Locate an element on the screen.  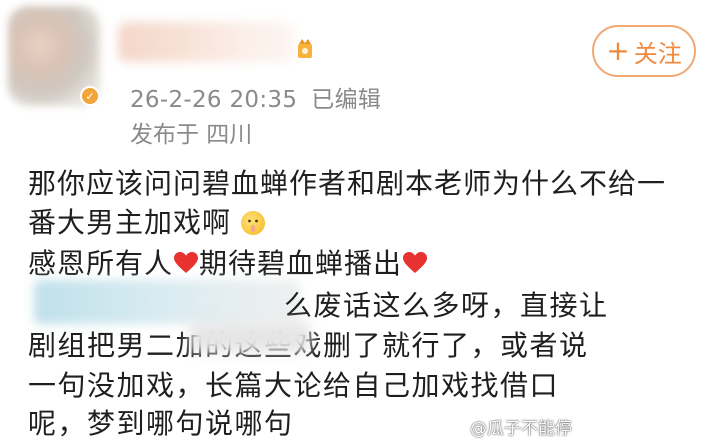
watermark: @瓜子不能停 is located at coordinates (521, 429).